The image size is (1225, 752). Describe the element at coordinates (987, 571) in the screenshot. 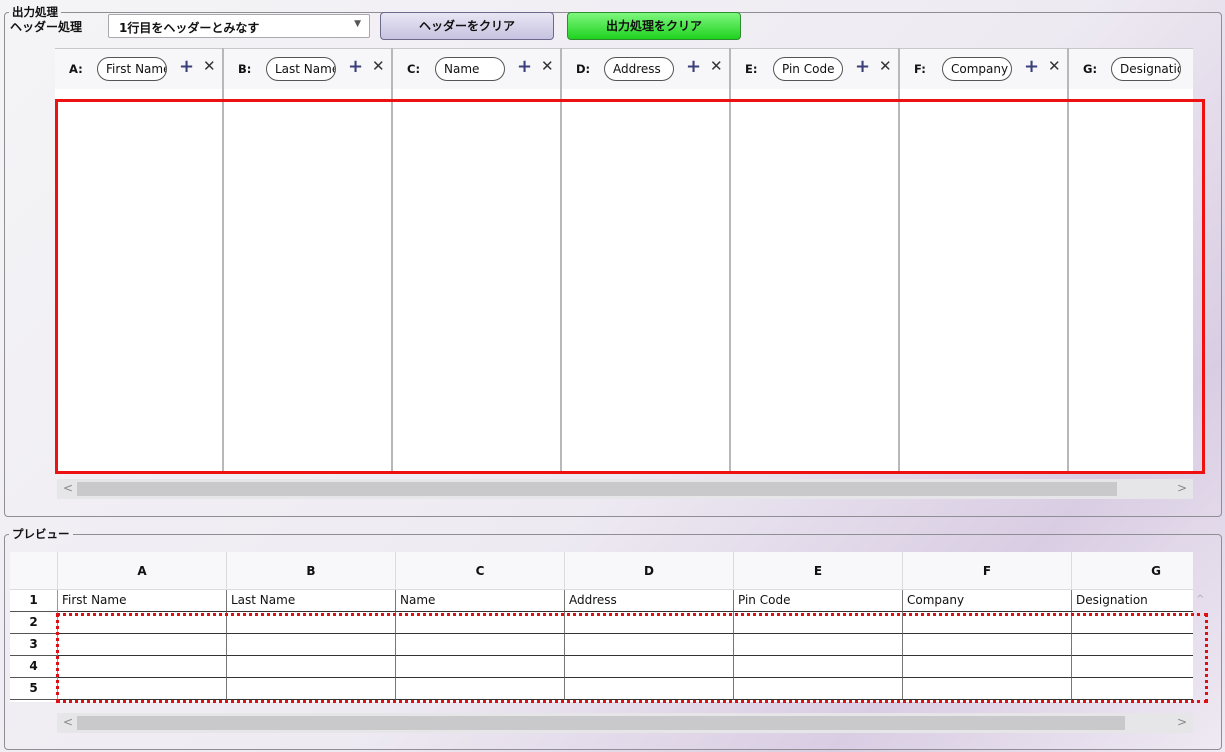

I see `grid-column-header: F` at that location.